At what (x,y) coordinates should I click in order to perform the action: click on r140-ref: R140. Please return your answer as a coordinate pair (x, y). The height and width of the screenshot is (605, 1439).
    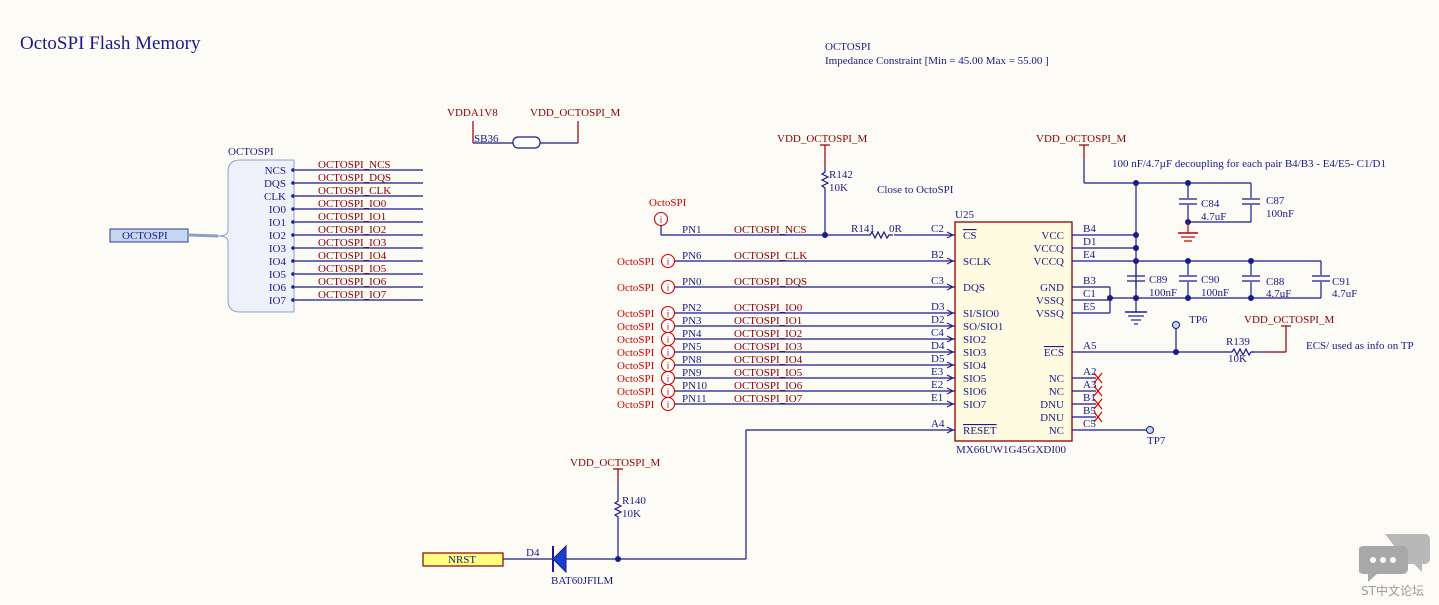
    Looking at the image, I should click on (634, 501).